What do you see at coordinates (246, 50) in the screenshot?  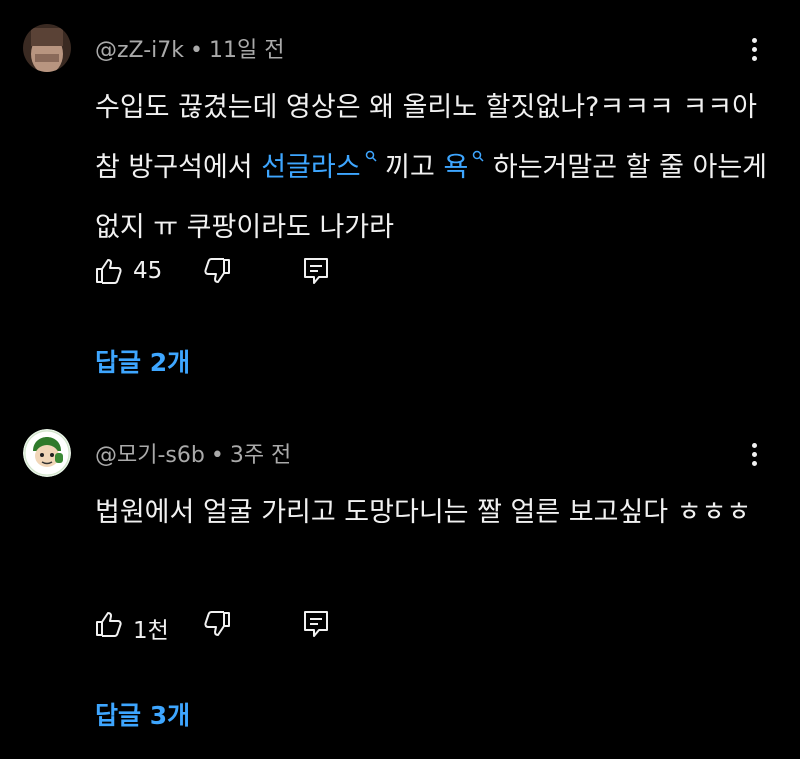 I see `comment-time: 11일 전` at bounding box center [246, 50].